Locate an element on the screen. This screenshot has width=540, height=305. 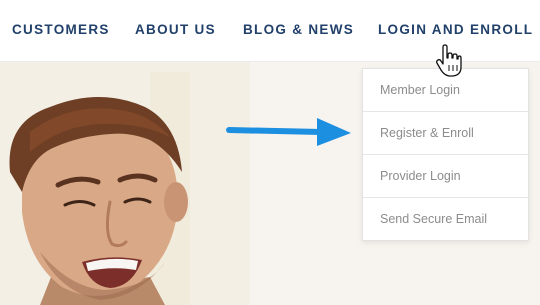
arrow-right-icon is located at coordinates (288, 132).